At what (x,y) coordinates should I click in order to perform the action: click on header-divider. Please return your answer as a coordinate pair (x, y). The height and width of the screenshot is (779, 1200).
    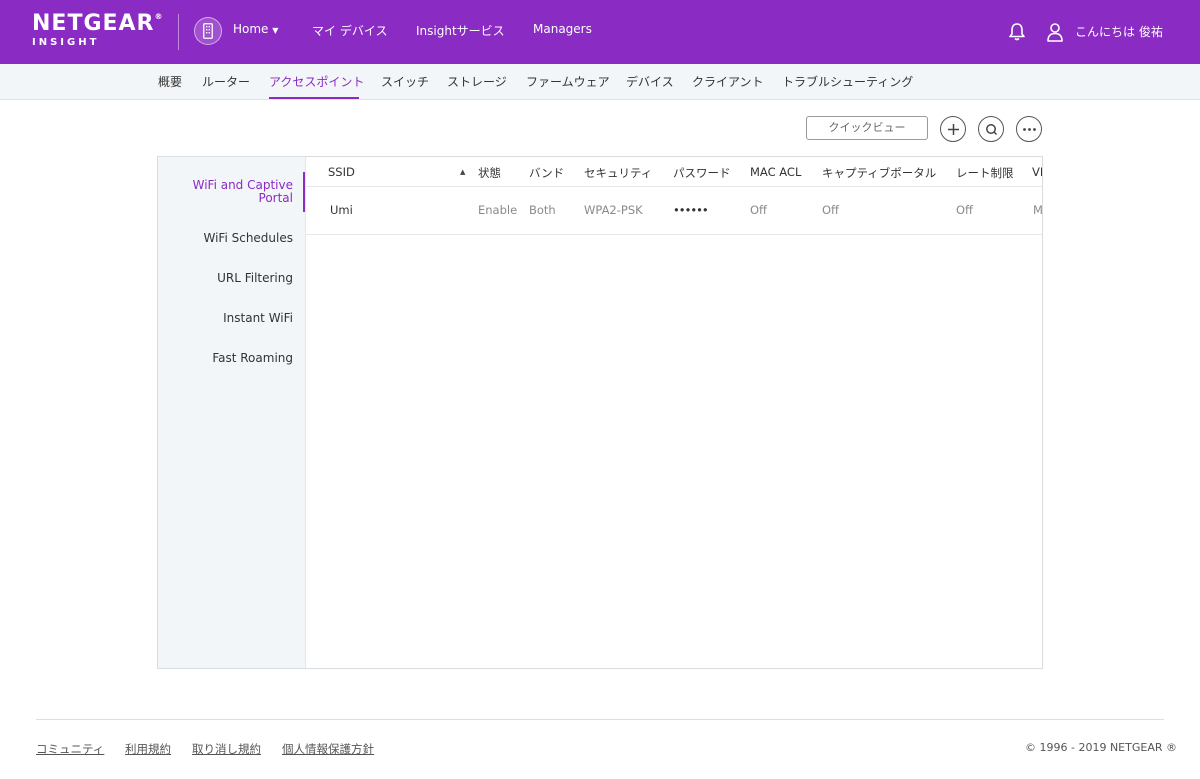
    Looking at the image, I should click on (178, 32).